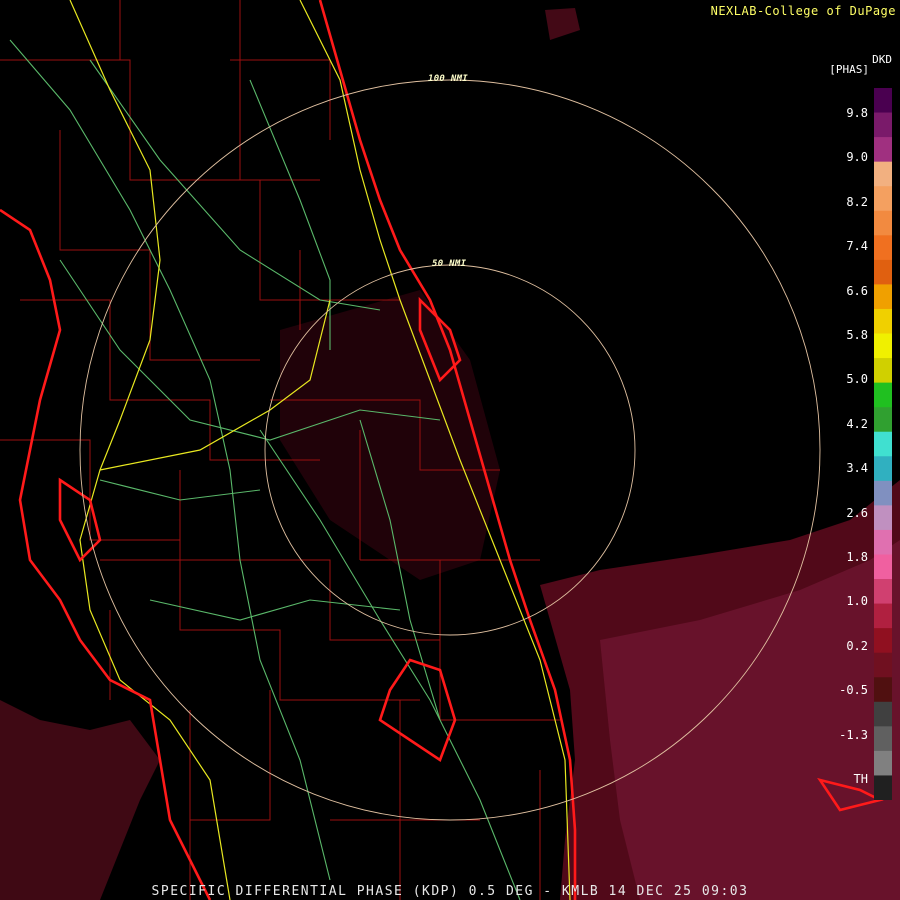 This screenshot has width=900, height=900. I want to click on range-ring-label-50: 50 NMI, so click(449, 264).